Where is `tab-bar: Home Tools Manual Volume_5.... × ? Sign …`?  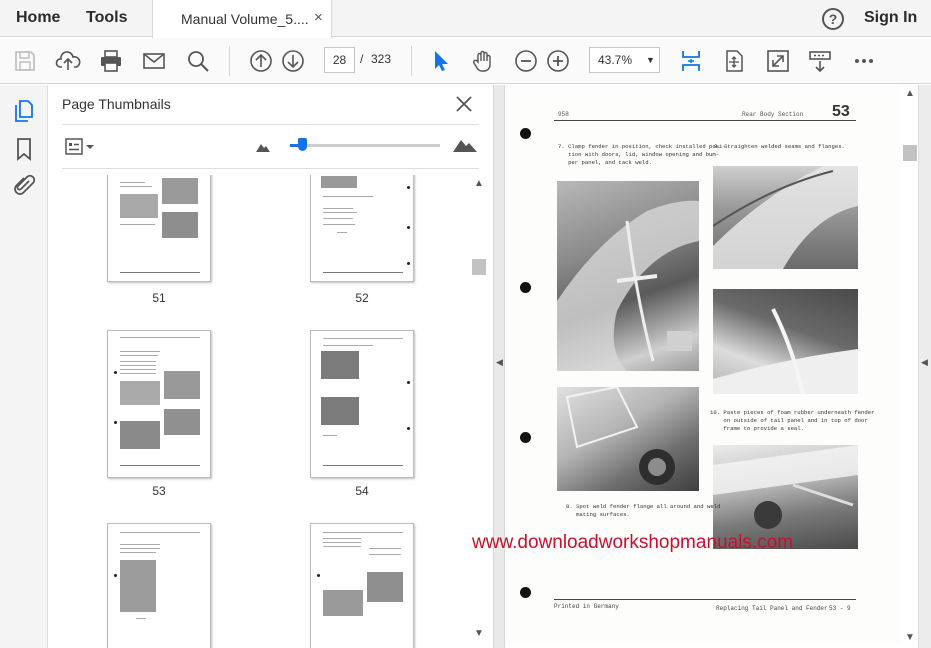
tab-bar: Home Tools Manual Volume_5.... × ? Sign … is located at coordinates (465, 19).